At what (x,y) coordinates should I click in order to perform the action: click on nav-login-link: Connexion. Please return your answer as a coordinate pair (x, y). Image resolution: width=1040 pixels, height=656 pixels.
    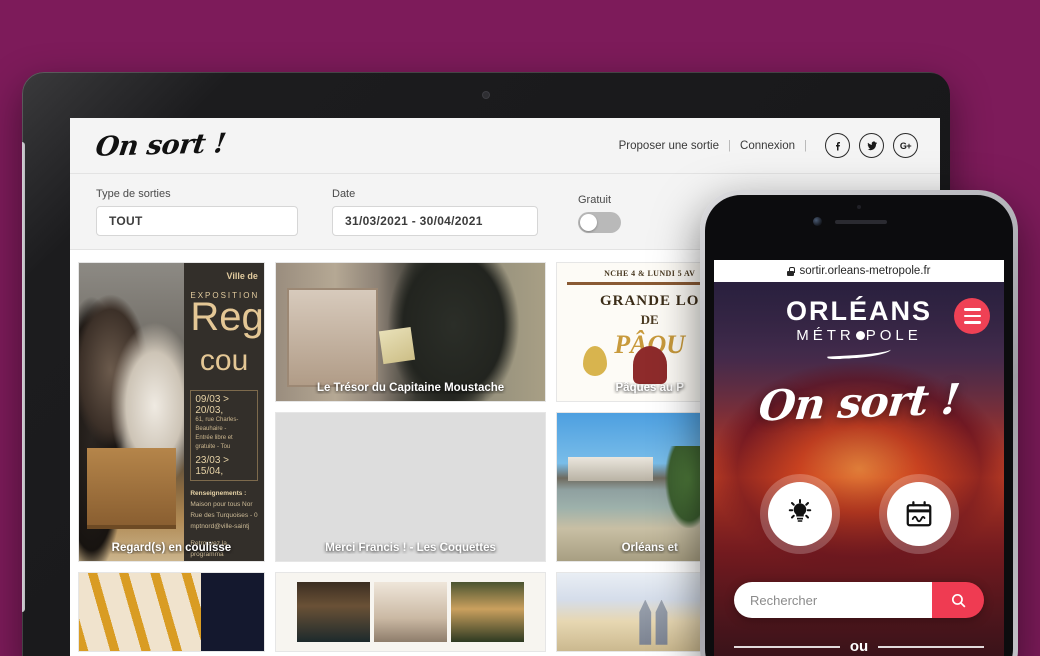
    Looking at the image, I should click on (767, 146).